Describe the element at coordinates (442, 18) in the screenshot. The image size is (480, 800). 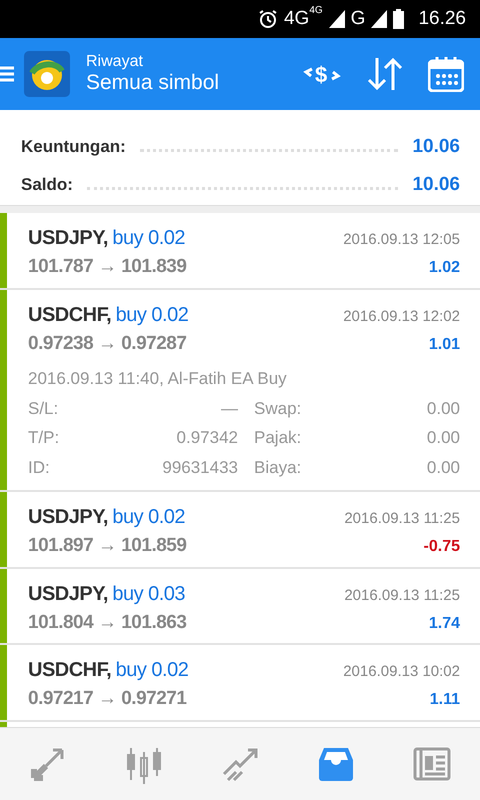
I see `clock-time: 16.26` at that location.